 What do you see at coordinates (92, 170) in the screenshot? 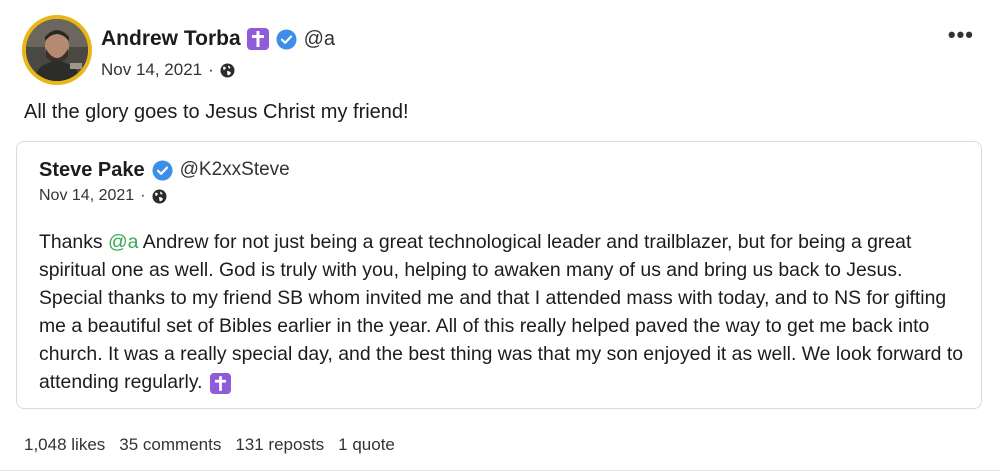
I see `quoted-author-name: Steve Pake` at bounding box center [92, 170].